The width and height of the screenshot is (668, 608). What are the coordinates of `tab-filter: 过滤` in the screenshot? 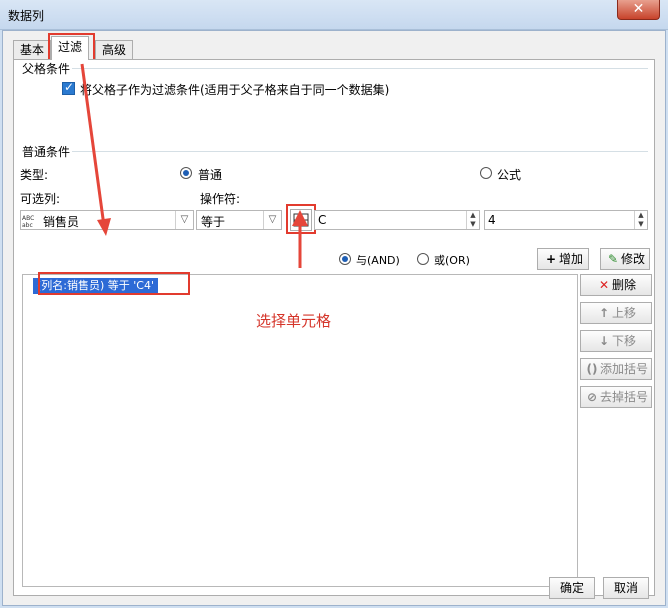 It's located at (70, 48).